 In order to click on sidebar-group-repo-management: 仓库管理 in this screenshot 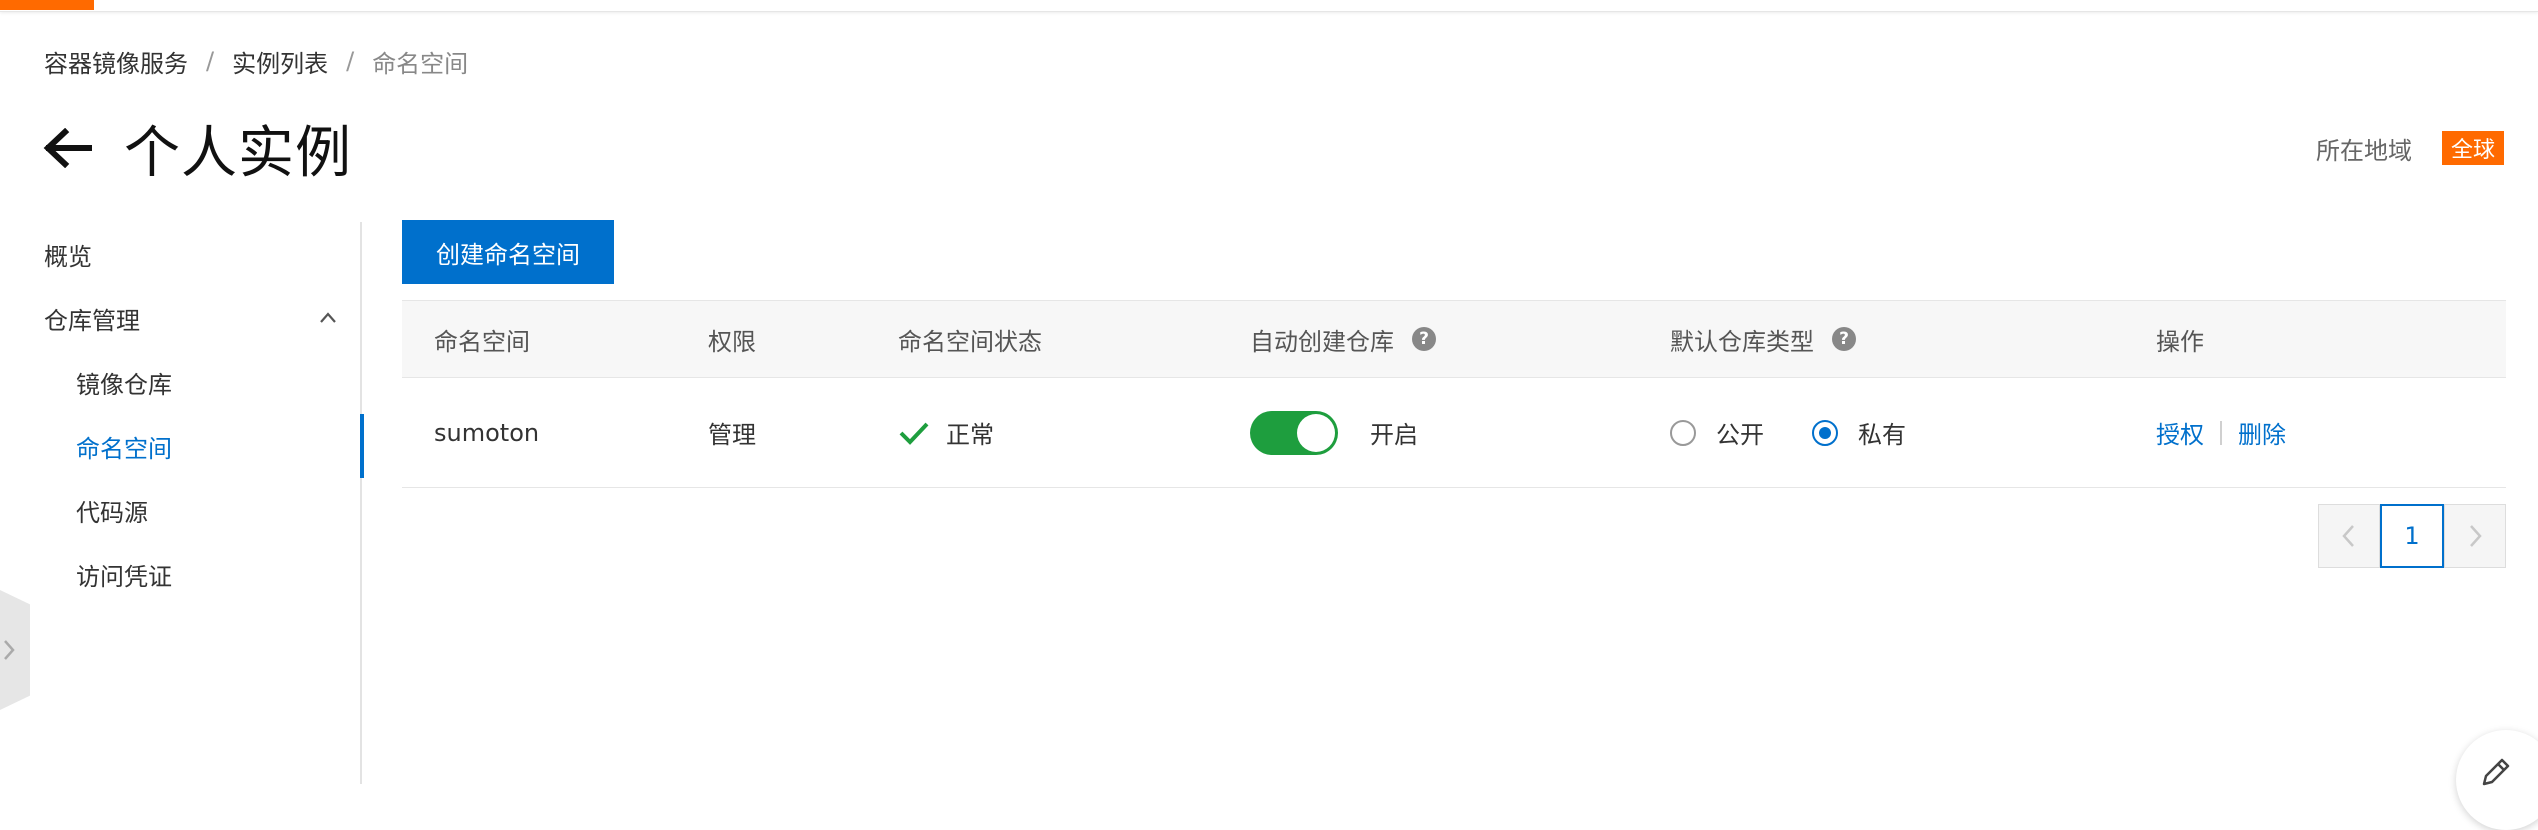, I will do `click(181, 318)`.